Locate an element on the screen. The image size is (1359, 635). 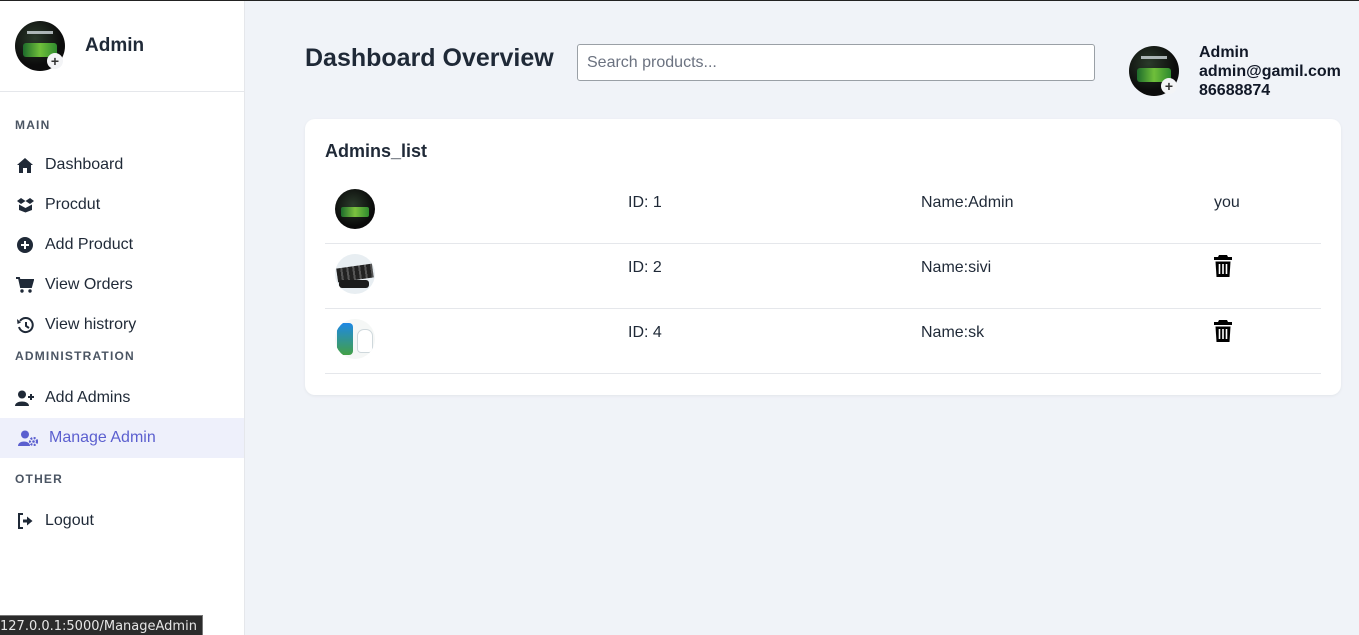
profile-info: Admin admin@gamil.com 86688874 is located at coordinates (1270, 71).